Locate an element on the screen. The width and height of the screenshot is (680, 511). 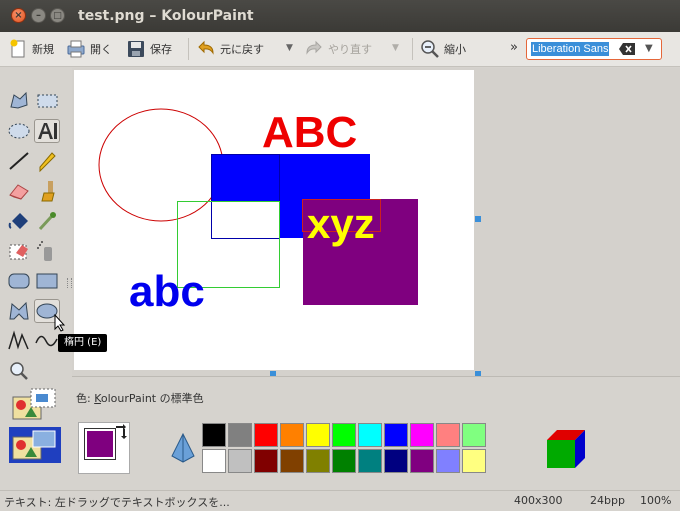
color-box-label: 色: KolourPaint の標準色 is located at coordinates (140, 398).